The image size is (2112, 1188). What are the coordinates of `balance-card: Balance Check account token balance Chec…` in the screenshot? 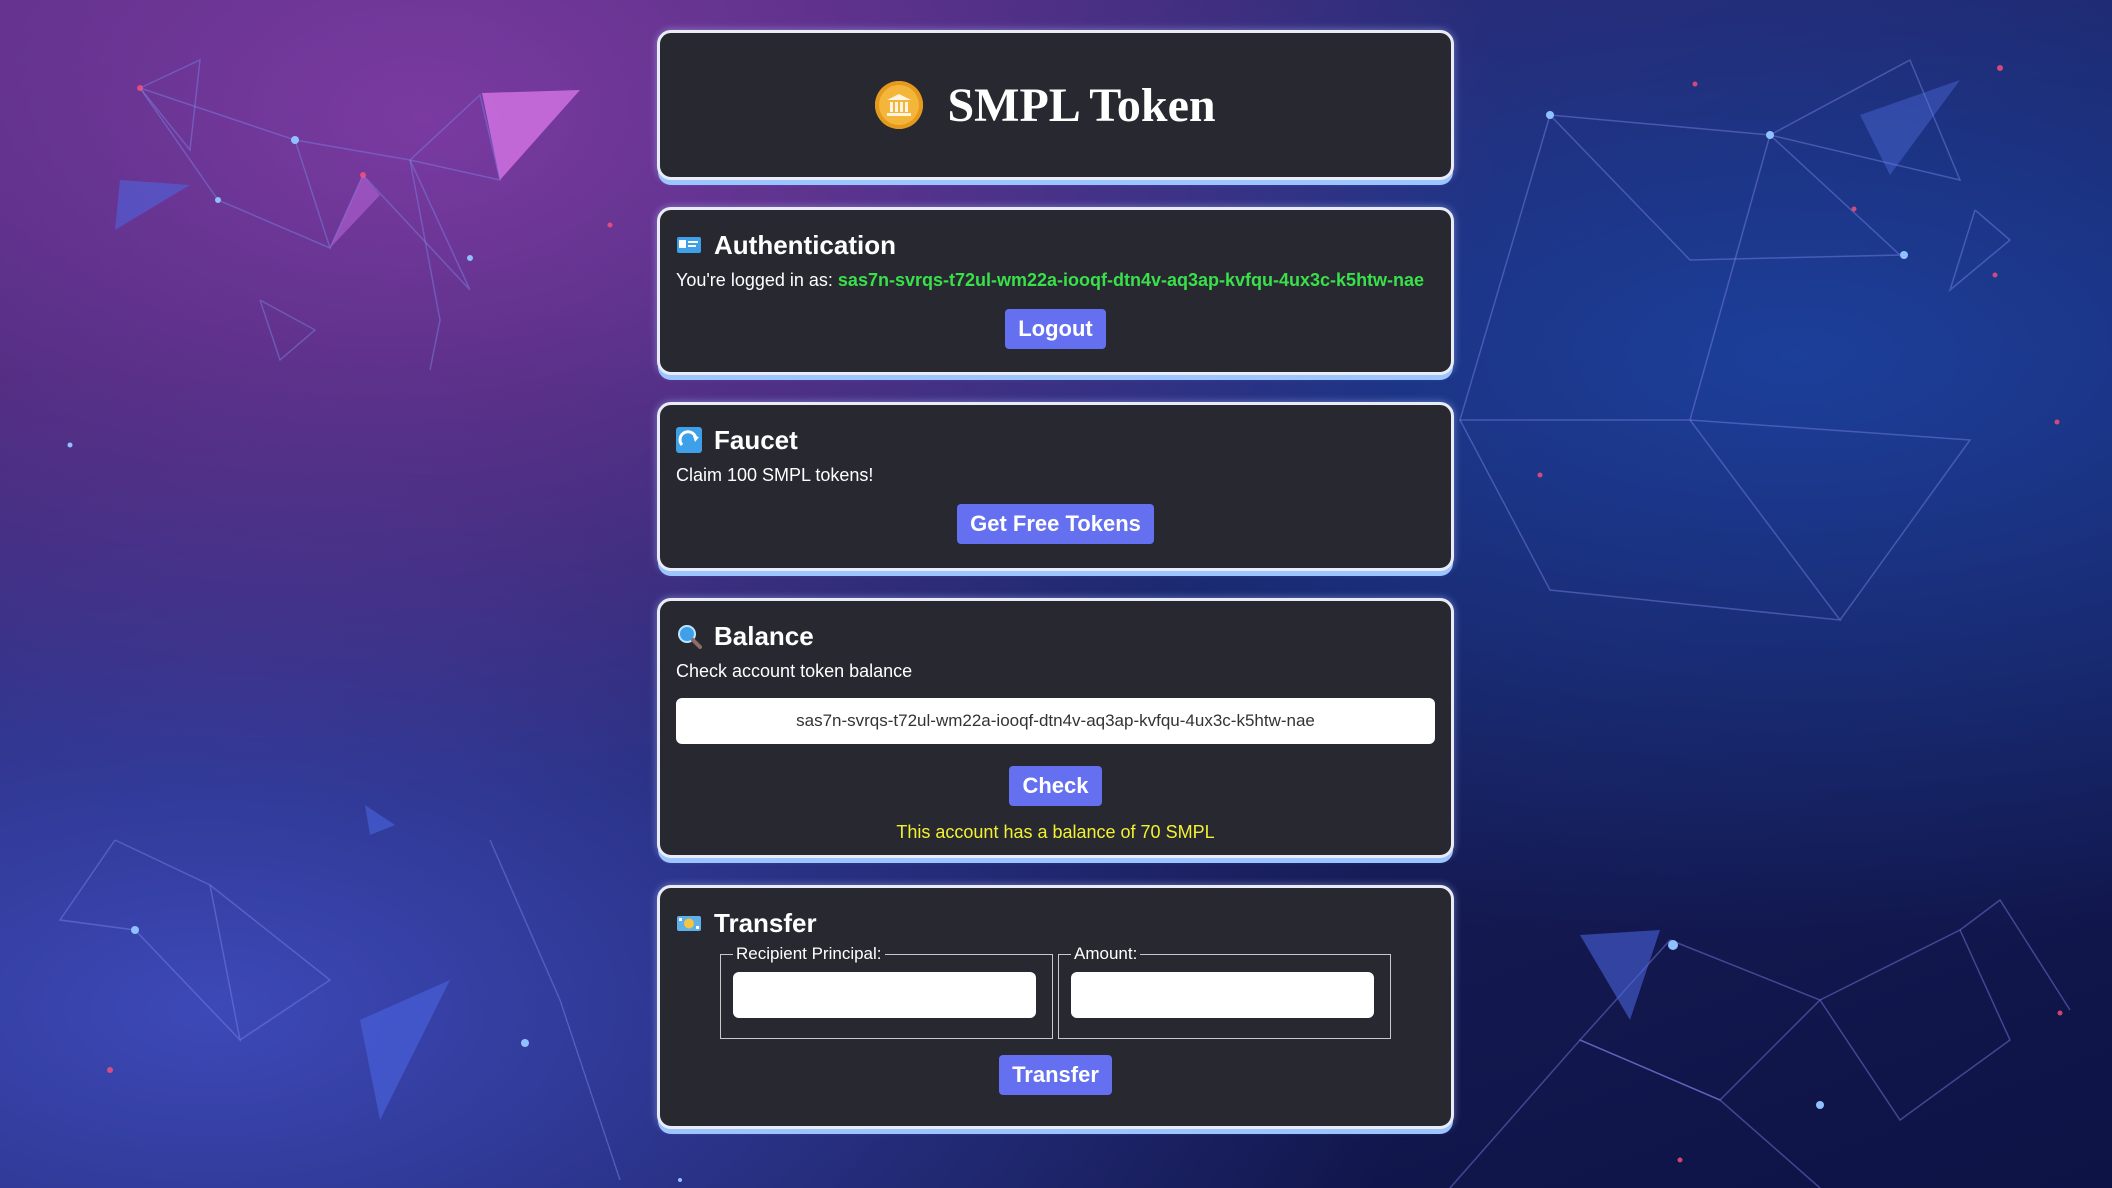 It's located at (1055, 728).